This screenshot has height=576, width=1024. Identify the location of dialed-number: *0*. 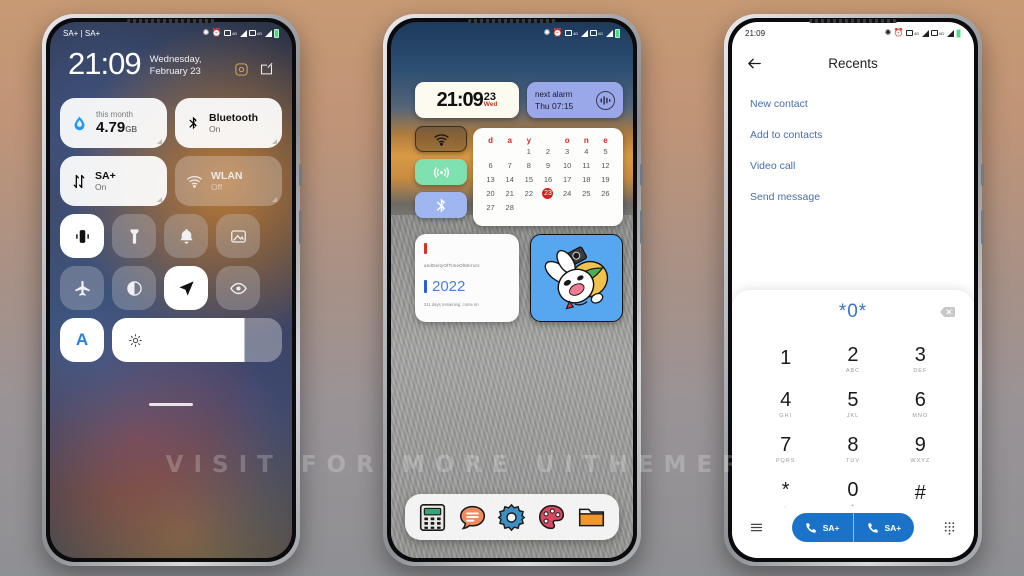
(853, 312).